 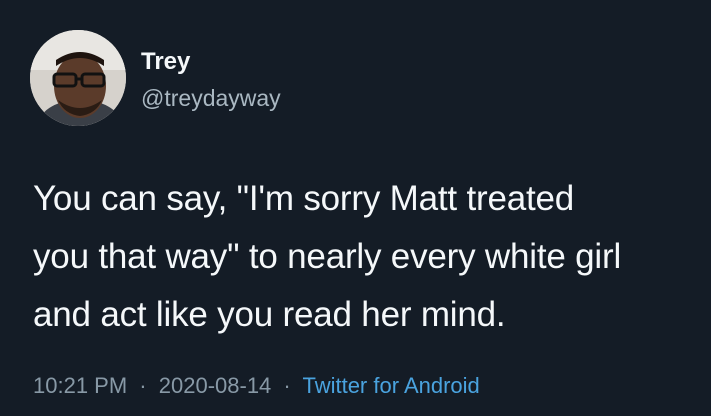 I want to click on tweet-source-link: Twitter for Android, so click(x=390, y=385).